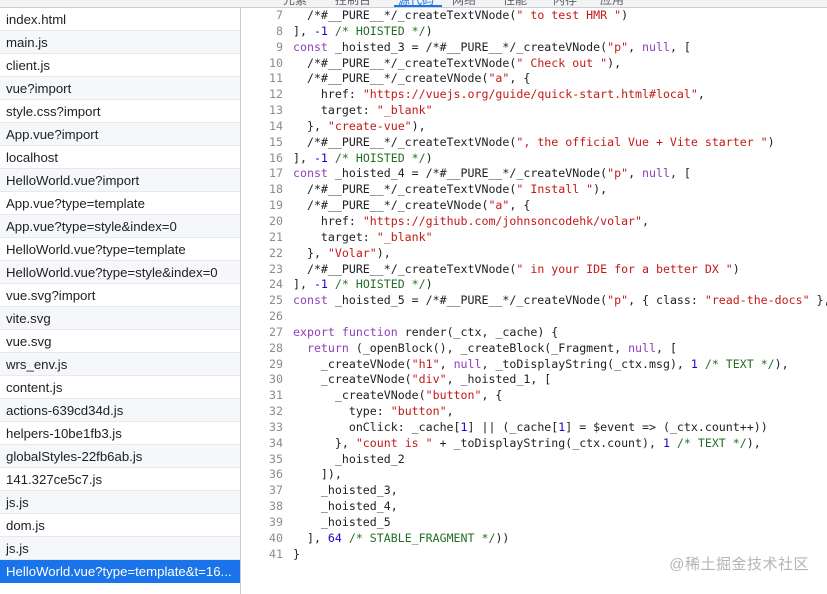 Image resolution: width=827 pixels, height=594 pixels. What do you see at coordinates (120, 226) in the screenshot?
I see `file-item: App.vue?type=style&index=0` at bounding box center [120, 226].